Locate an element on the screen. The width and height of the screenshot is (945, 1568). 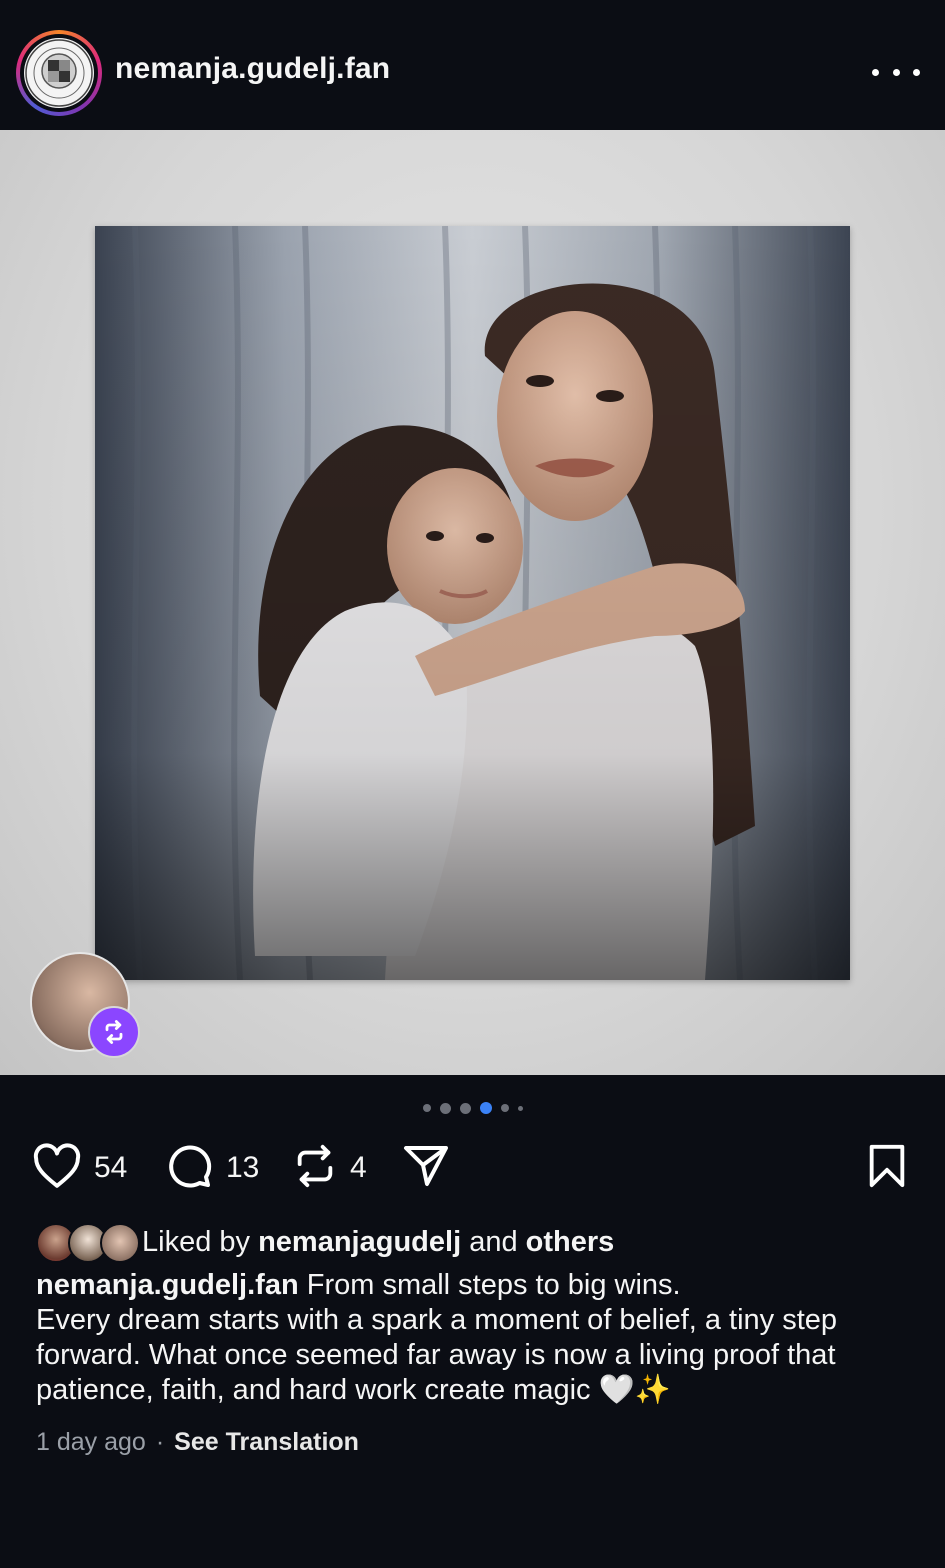
repost-count: 4 is located at coordinates (358, 1168).